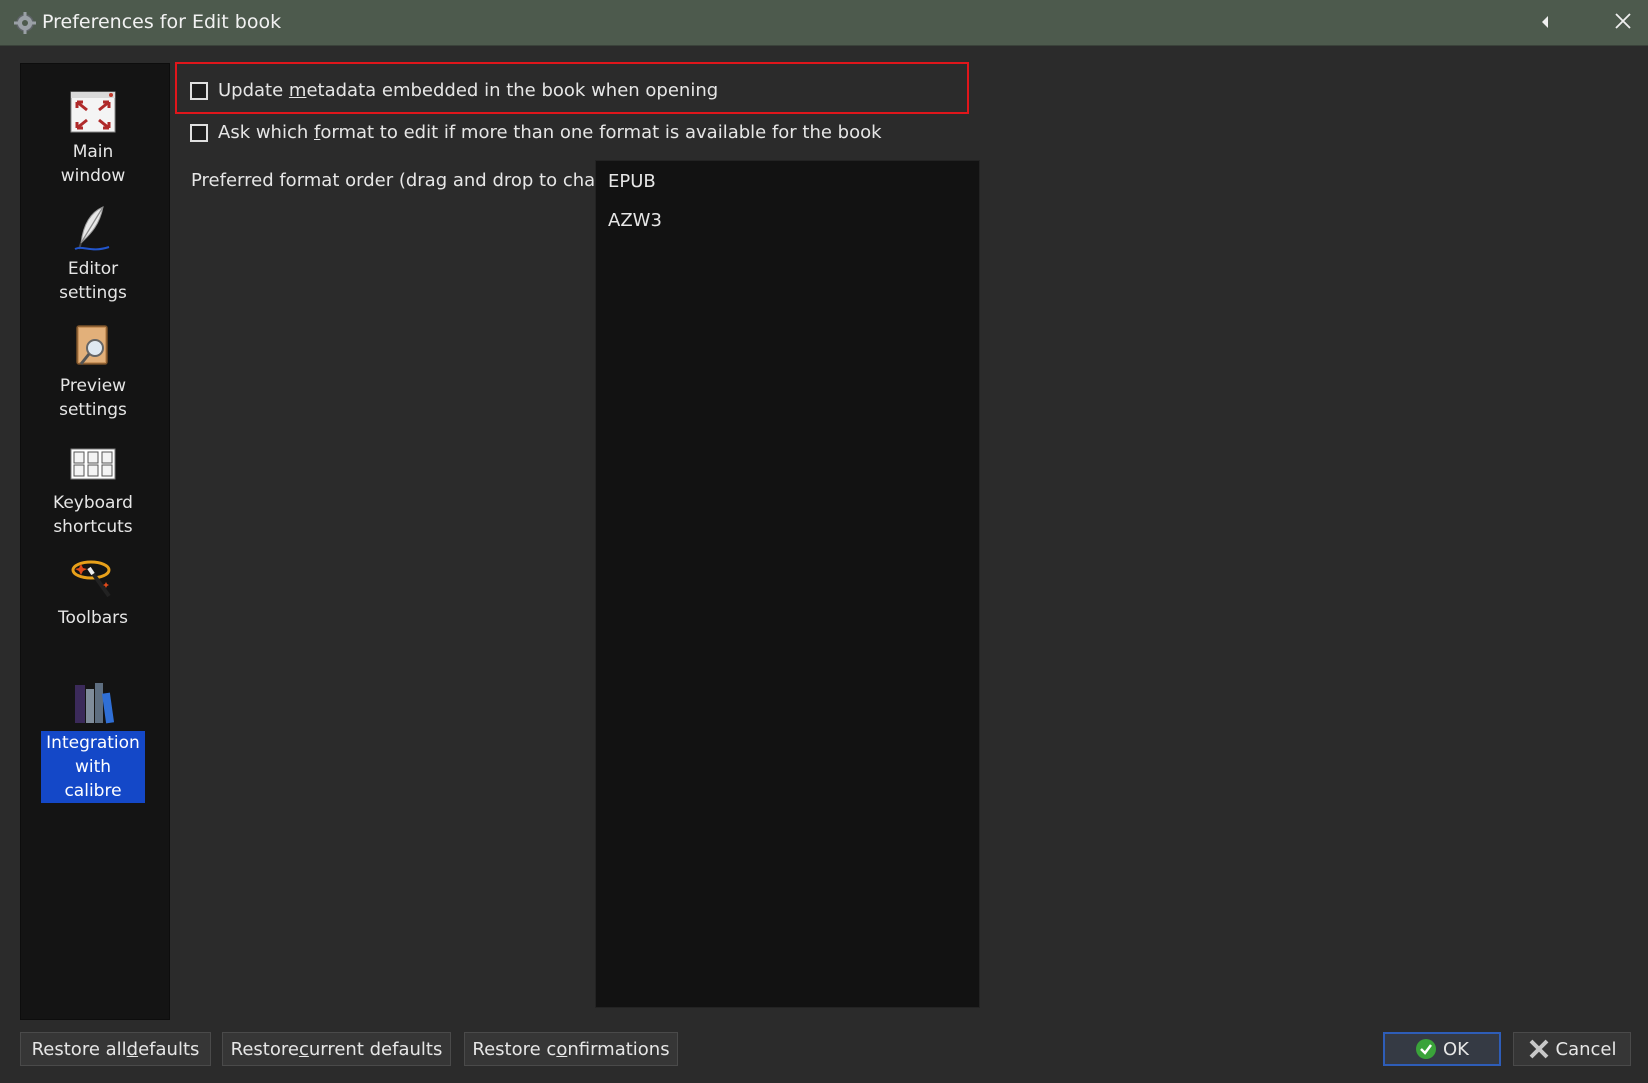 The image size is (1648, 1083). What do you see at coordinates (635, 220) in the screenshot?
I see `format-item-azw3: AZW3` at bounding box center [635, 220].